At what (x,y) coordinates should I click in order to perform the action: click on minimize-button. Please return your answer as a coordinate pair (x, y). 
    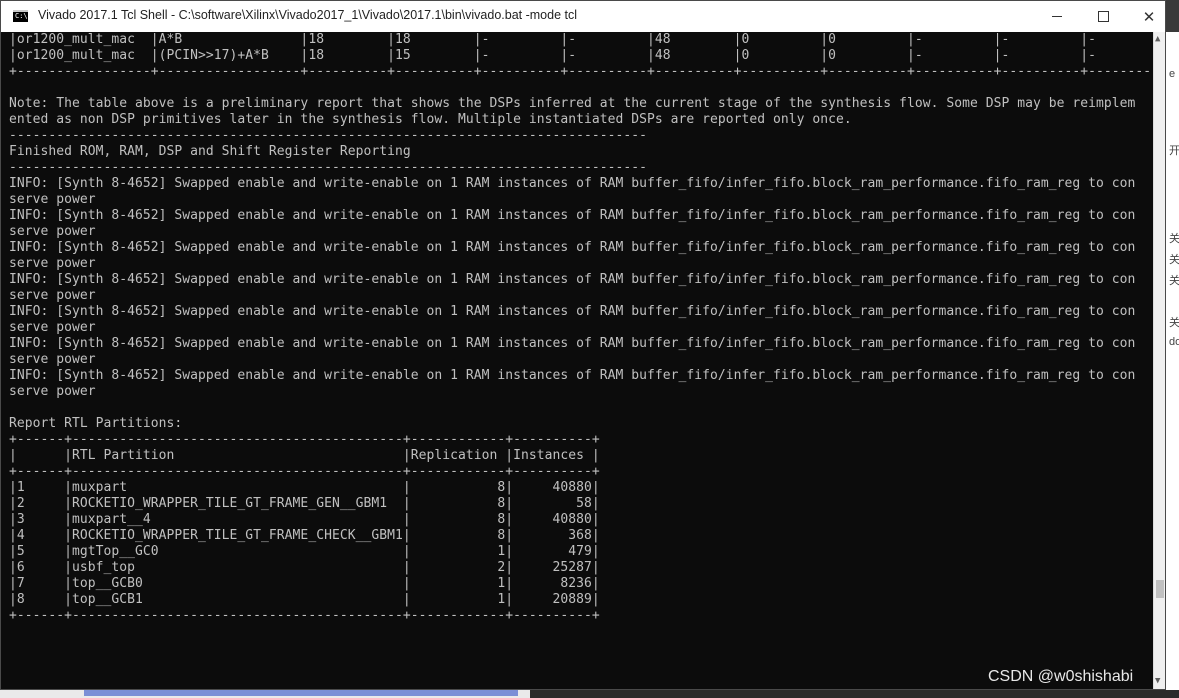
    Looking at the image, I should click on (1057, 16).